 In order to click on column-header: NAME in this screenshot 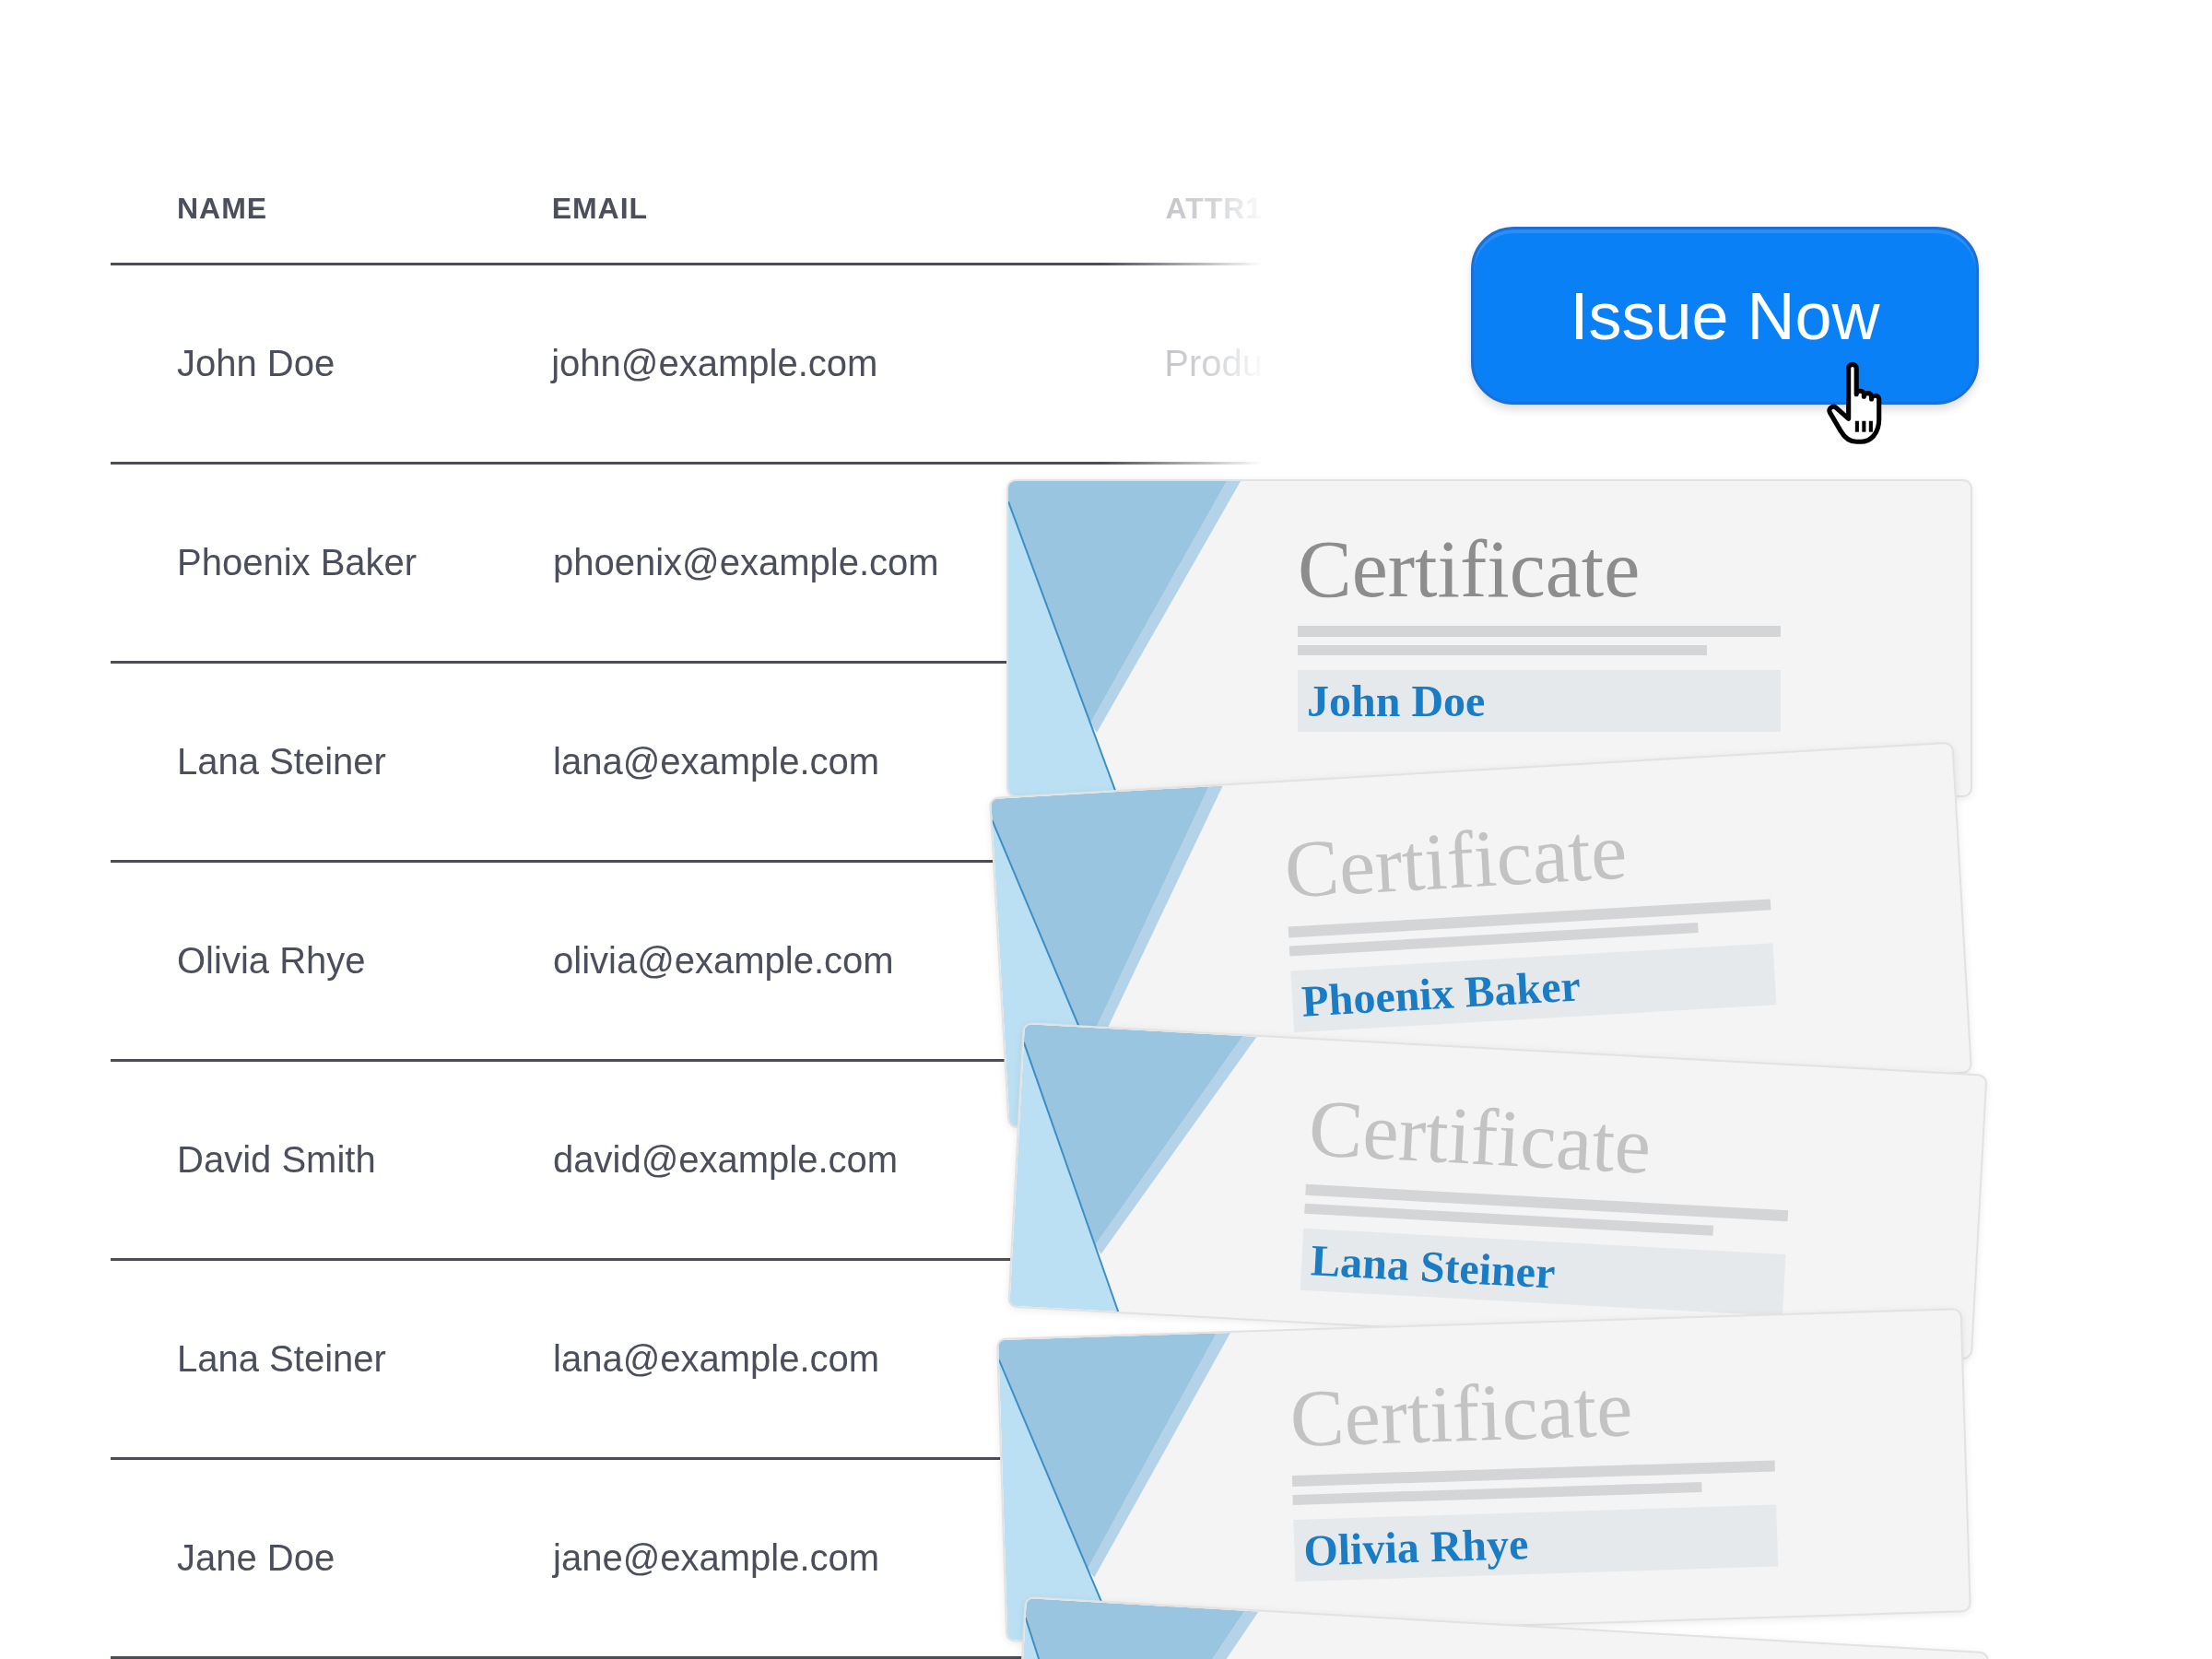, I will do `click(222, 208)`.